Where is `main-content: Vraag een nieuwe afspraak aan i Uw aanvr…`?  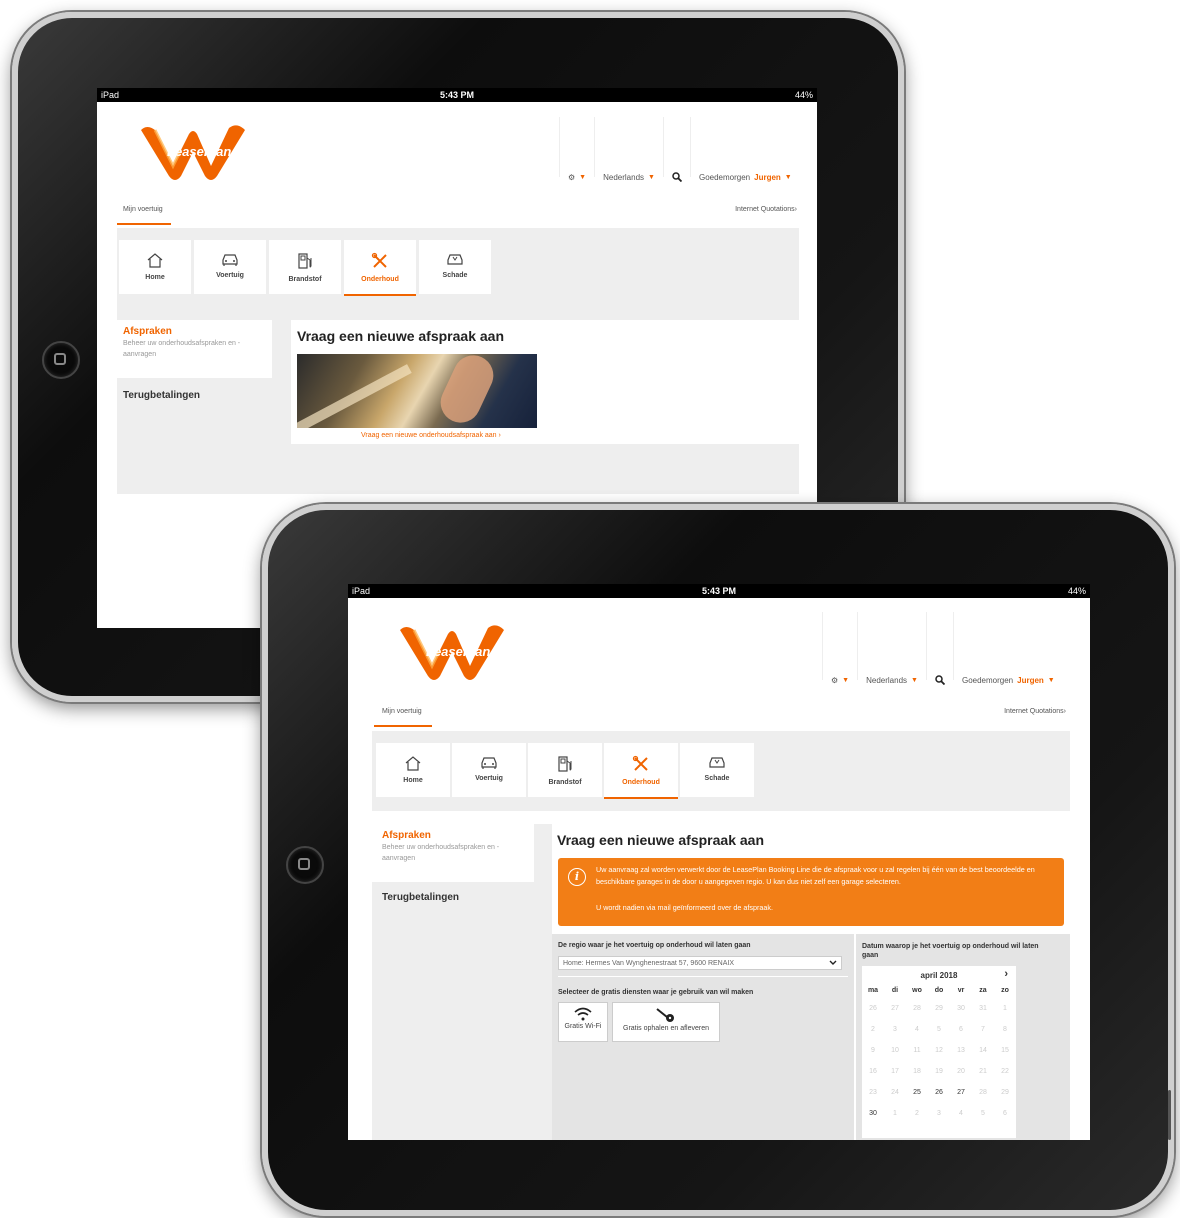 main-content: Vraag een nieuwe afspraak aan i Uw aanvr… is located at coordinates (811, 982).